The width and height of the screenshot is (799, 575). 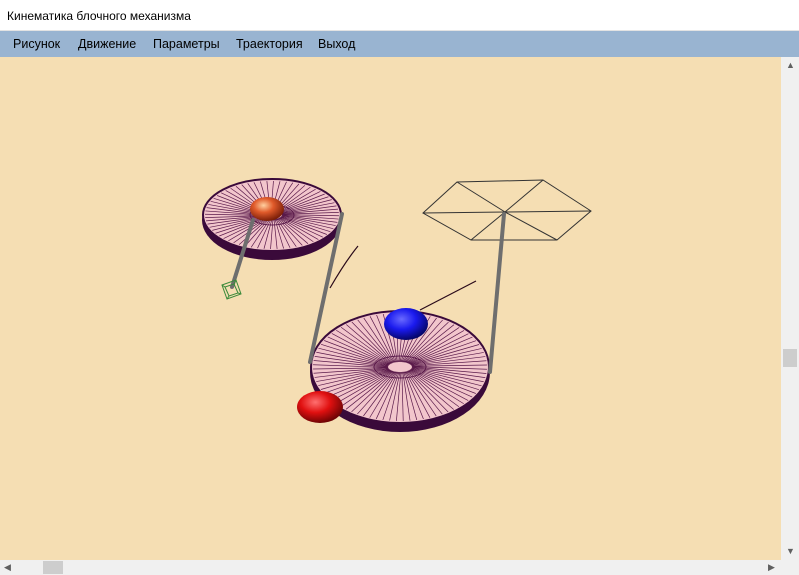 What do you see at coordinates (269, 44) in the screenshot?
I see `menu-traektoriya: Траектория` at bounding box center [269, 44].